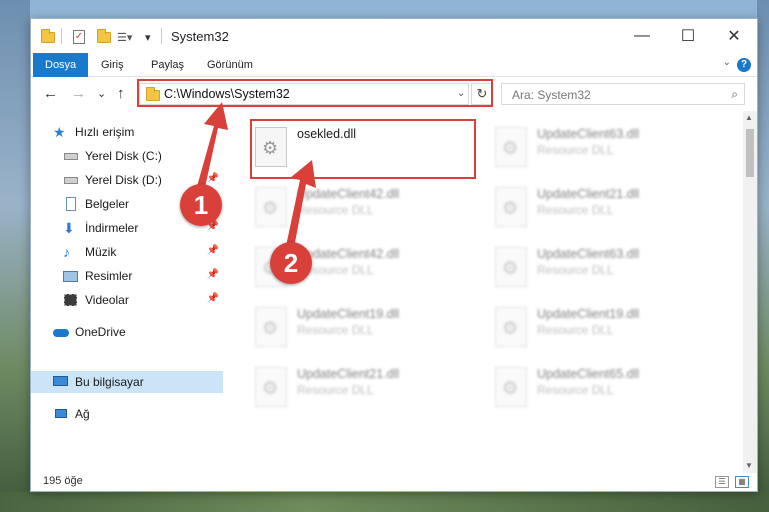  What do you see at coordinates (201, 205) in the screenshot?
I see `step-1-badge: 1` at bounding box center [201, 205].